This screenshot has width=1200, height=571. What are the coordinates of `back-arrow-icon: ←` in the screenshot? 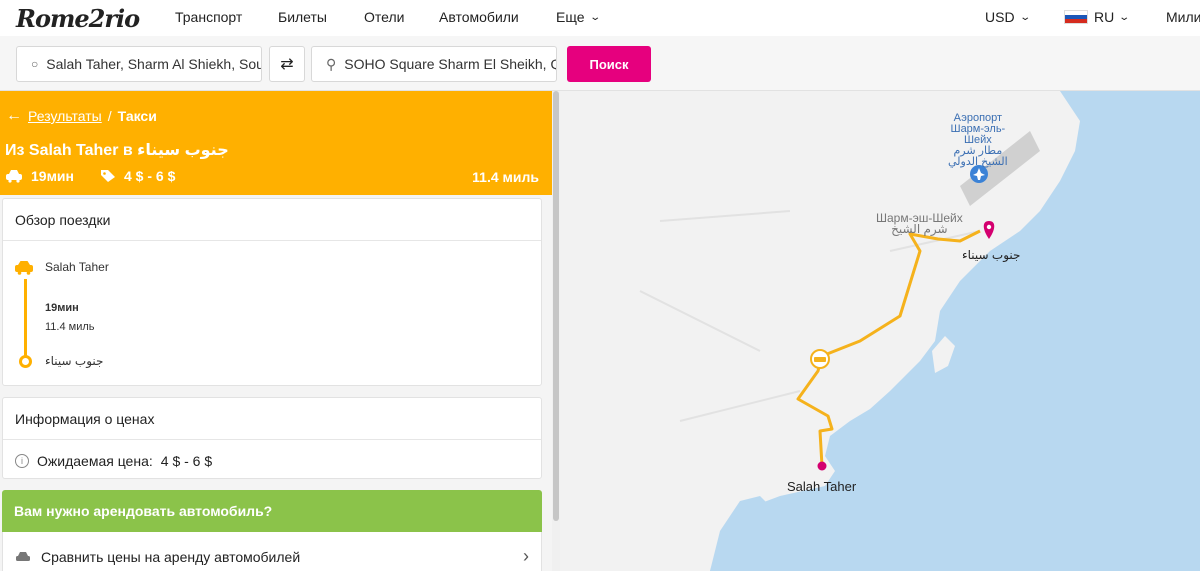 It's located at (14, 116).